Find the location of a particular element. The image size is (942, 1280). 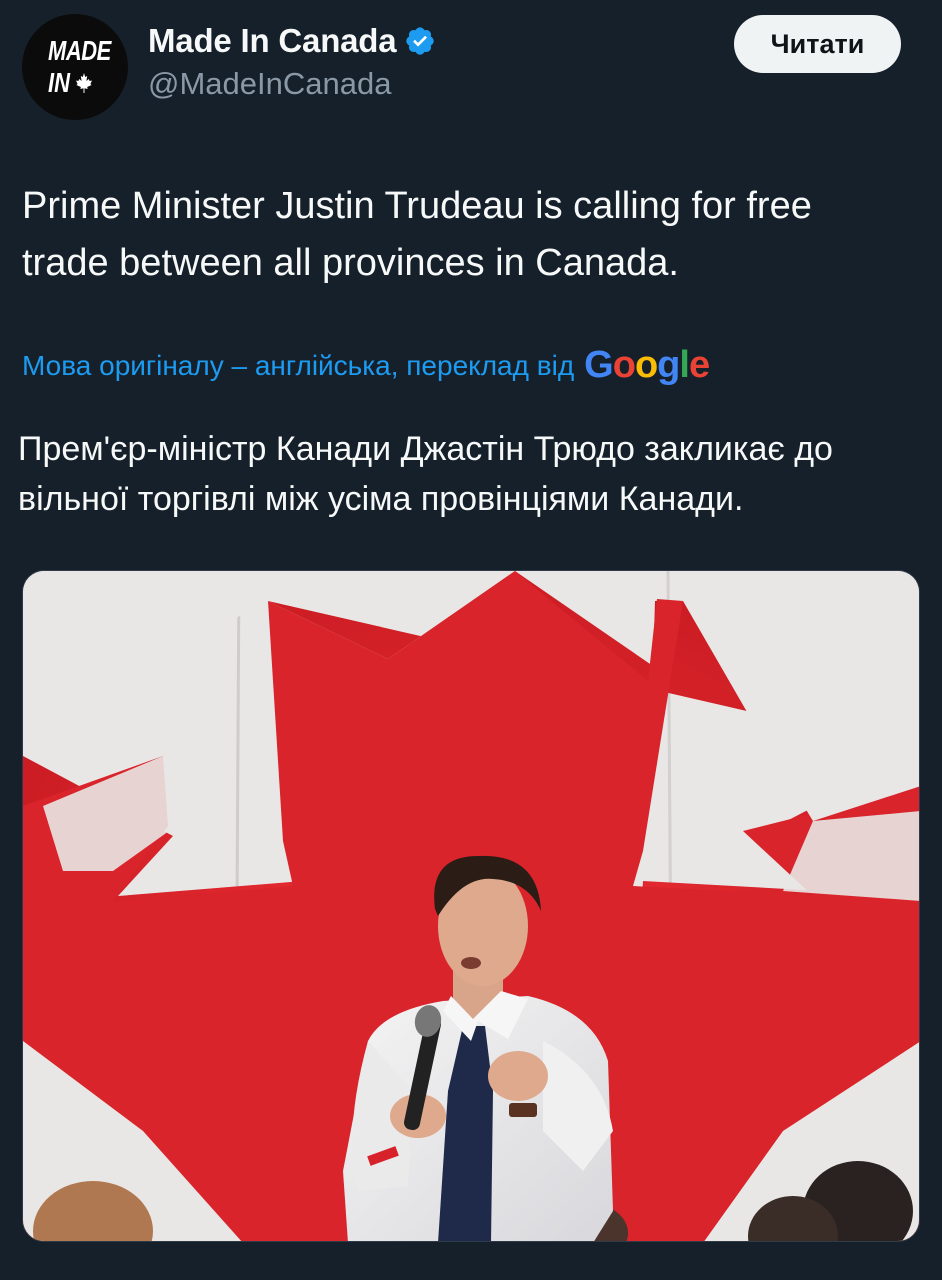

author-info: Made In Canada @MadeInCanada is located at coordinates (292, 62).